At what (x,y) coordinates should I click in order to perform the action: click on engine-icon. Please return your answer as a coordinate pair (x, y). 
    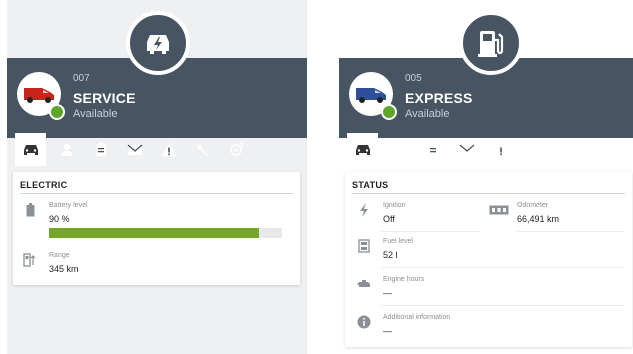
    Looking at the image, I should click on (364, 284).